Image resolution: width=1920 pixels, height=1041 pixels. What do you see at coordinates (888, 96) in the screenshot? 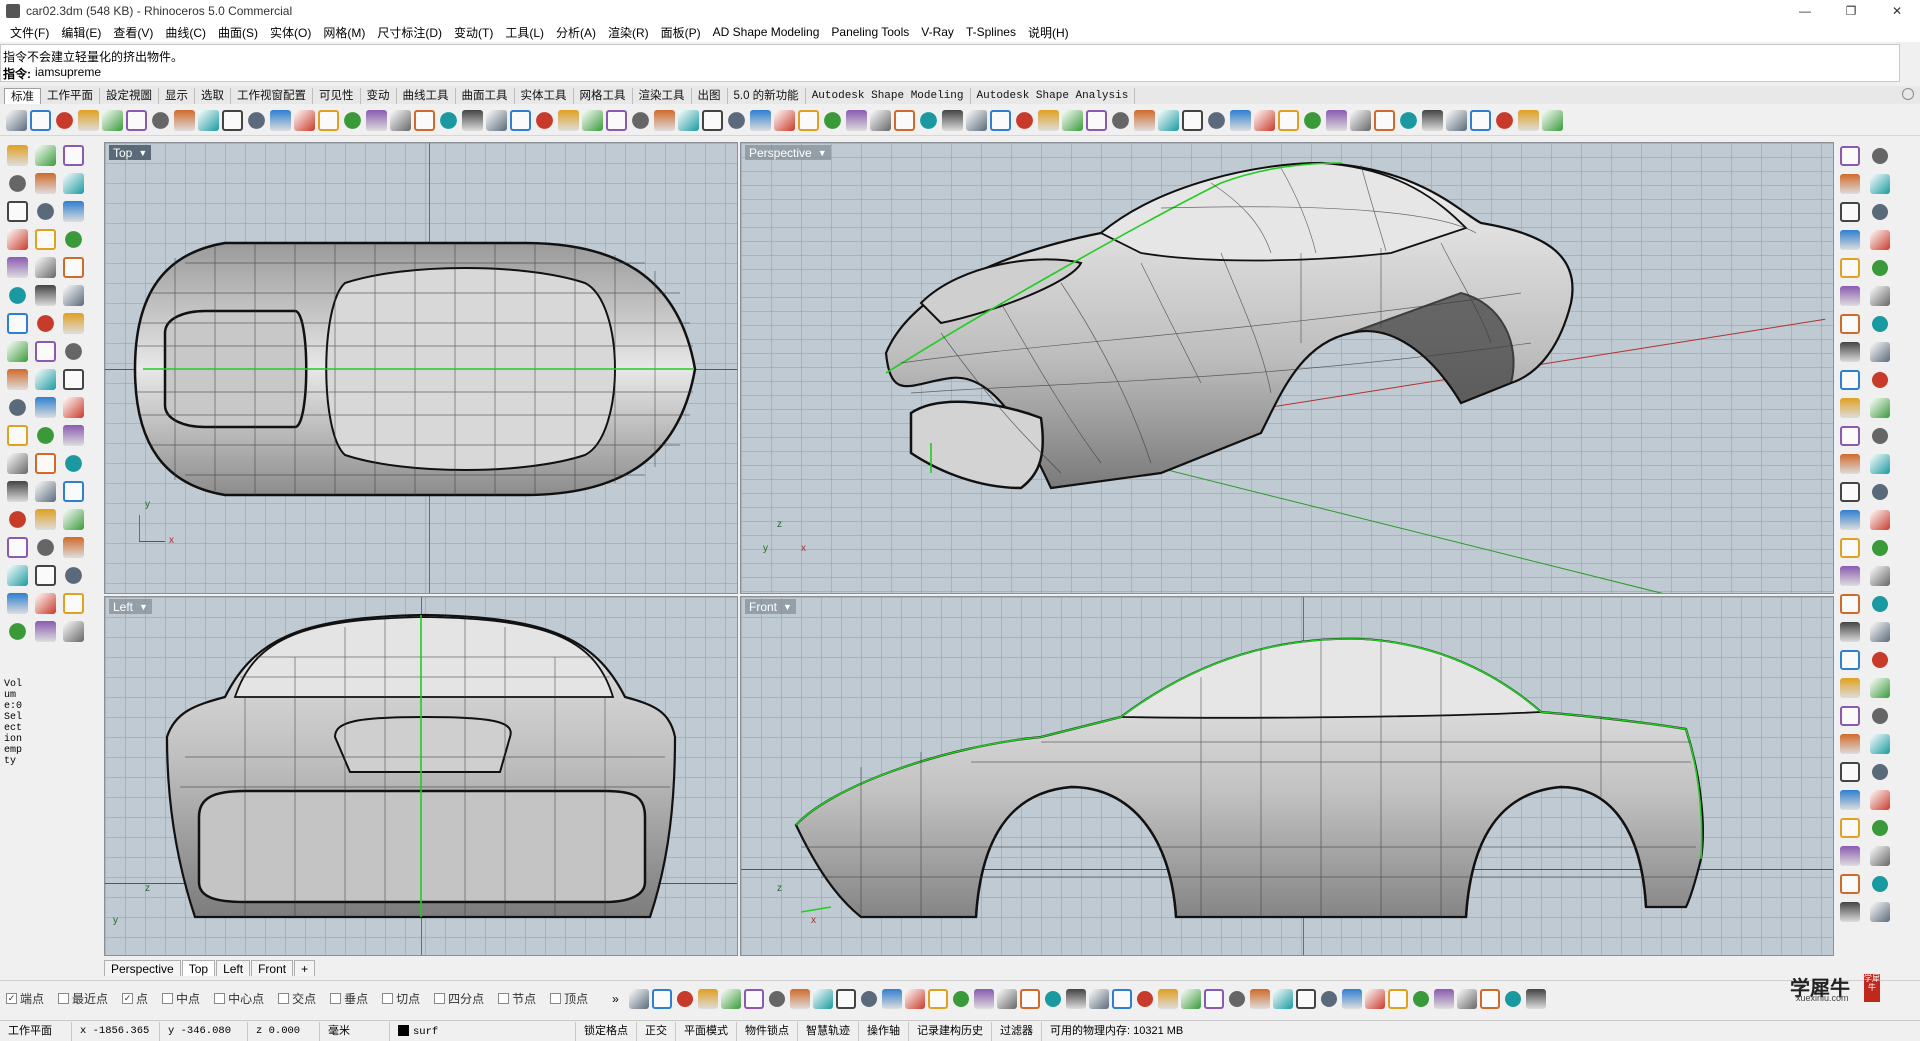
I see `tab-autodesk-shape-modeling: Autodesk Shape Modeling` at bounding box center [888, 96].